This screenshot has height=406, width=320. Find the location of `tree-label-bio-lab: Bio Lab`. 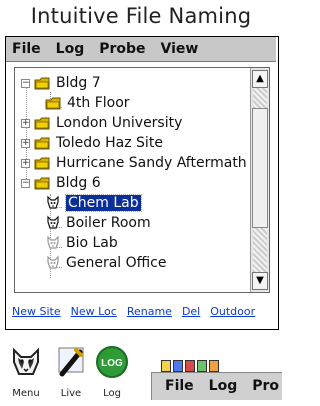

tree-label-bio-lab: Bio Lab is located at coordinates (92, 243).